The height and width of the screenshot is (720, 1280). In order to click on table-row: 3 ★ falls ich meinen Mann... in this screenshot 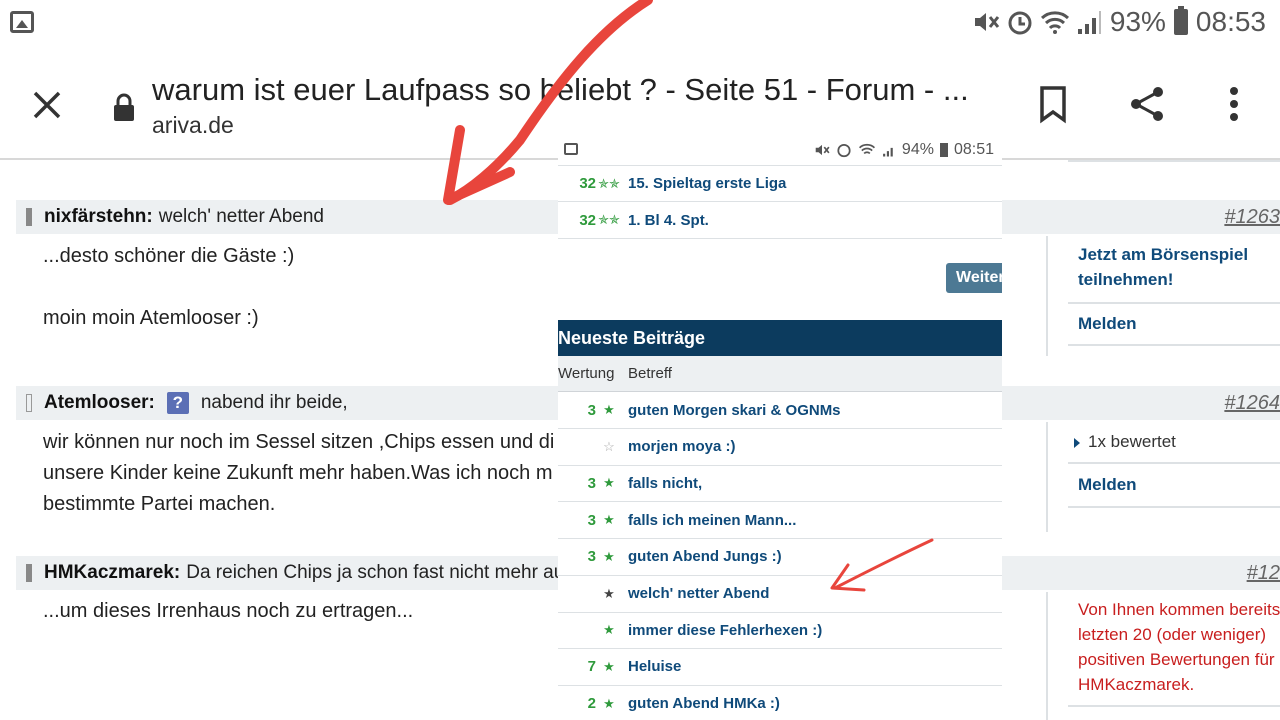, I will do `click(780, 521)`.